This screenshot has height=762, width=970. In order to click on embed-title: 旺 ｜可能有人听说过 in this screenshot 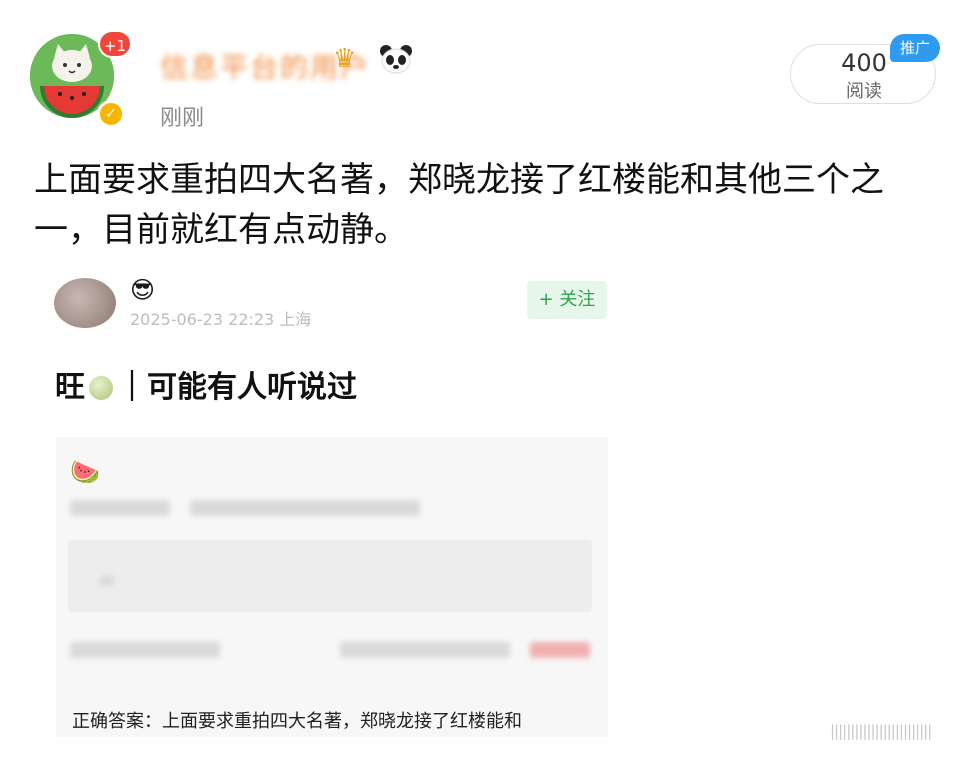, I will do `click(206, 384)`.